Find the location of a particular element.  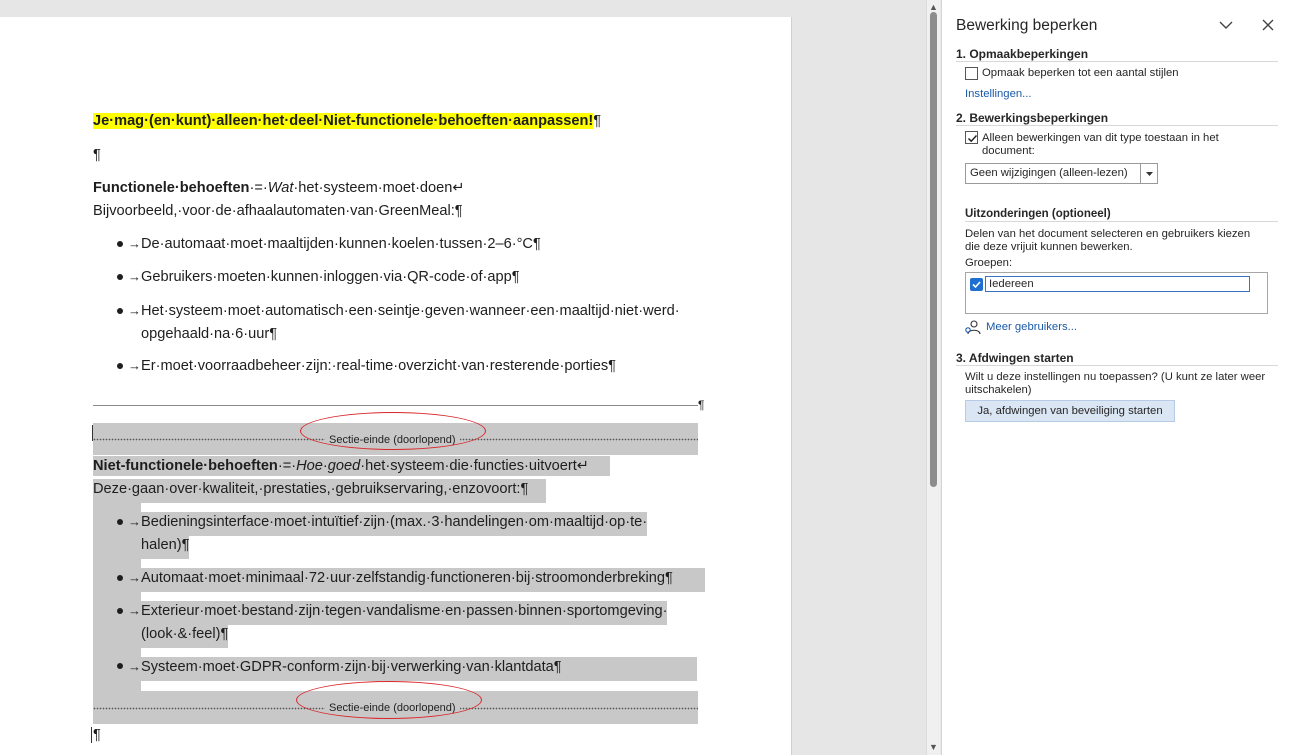

scroll-down-arrow-icon: ▼ is located at coordinates (933, 747).